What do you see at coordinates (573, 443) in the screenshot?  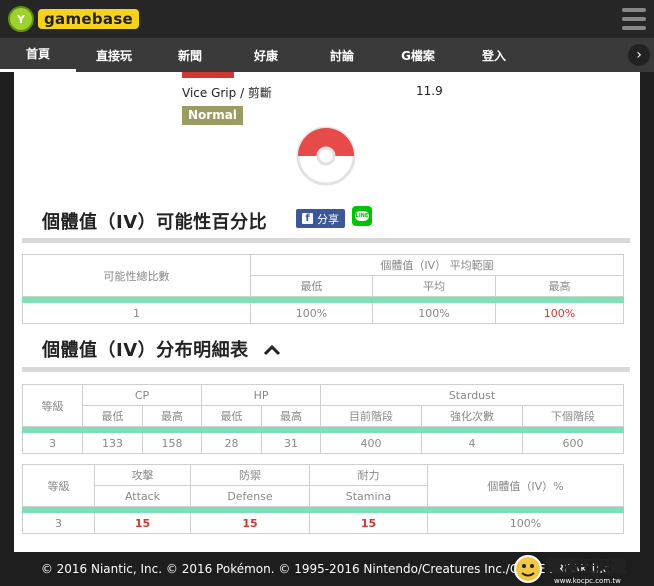 I see `cell-next-stage: 600` at bounding box center [573, 443].